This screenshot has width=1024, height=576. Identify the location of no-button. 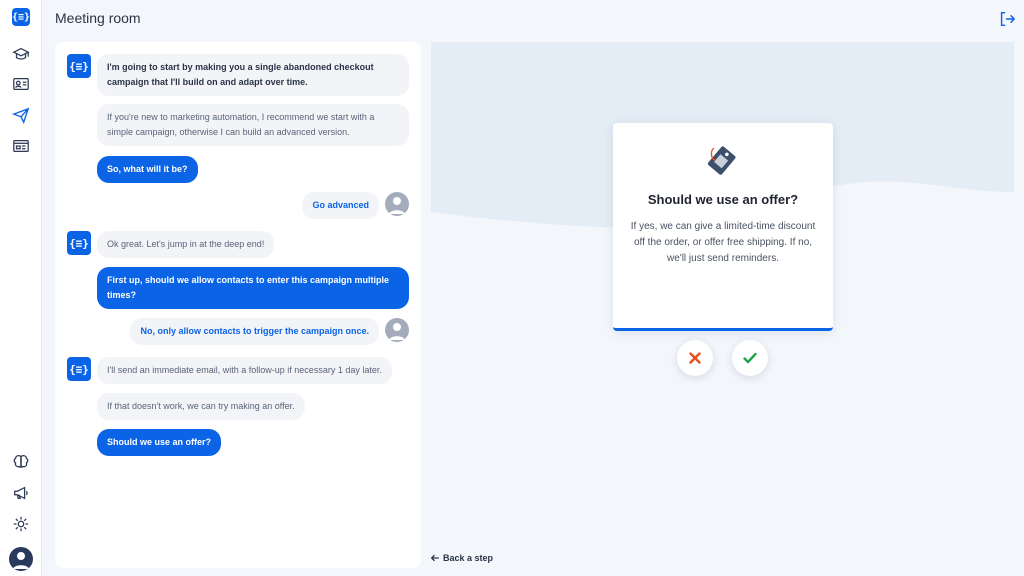
(695, 358).